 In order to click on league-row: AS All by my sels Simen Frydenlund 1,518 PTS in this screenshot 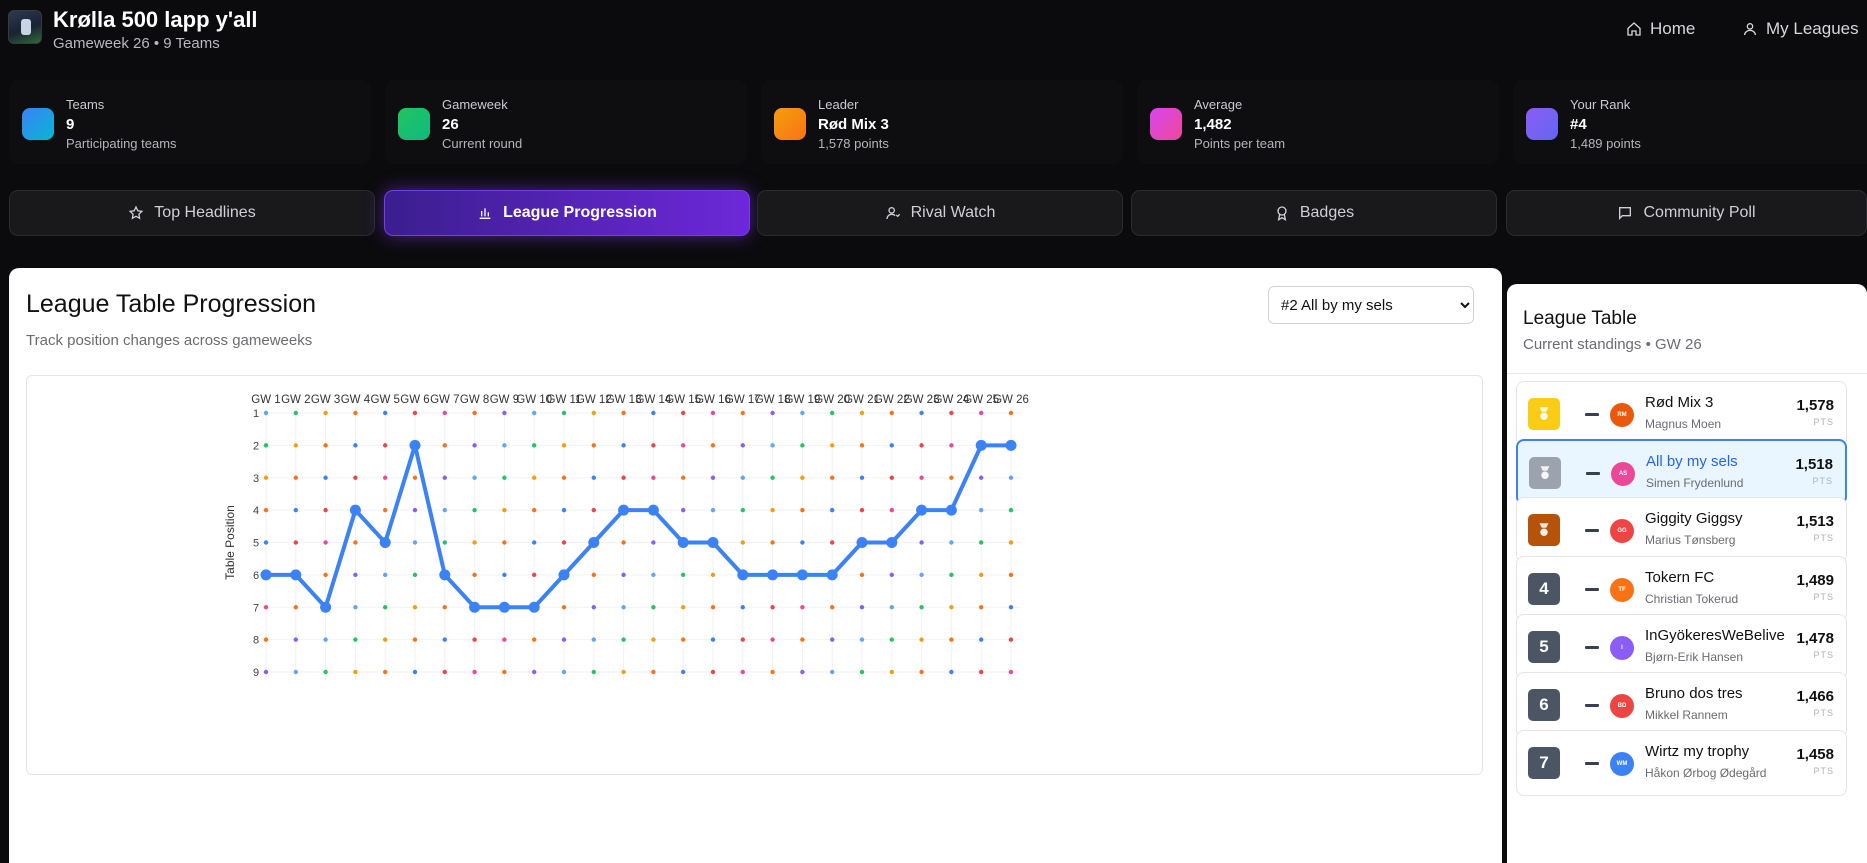, I will do `click(1681, 472)`.